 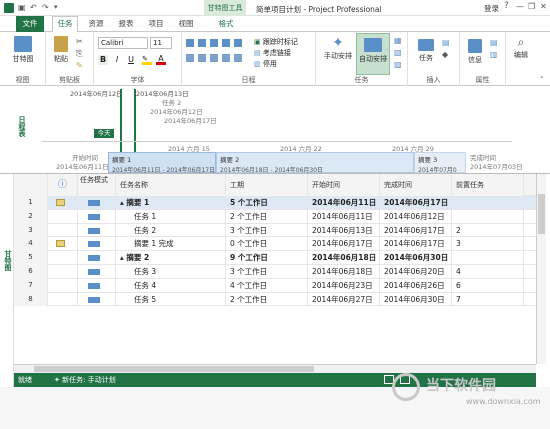 I want to click on row-duration: 0 个工作日, so click(x=267, y=244).